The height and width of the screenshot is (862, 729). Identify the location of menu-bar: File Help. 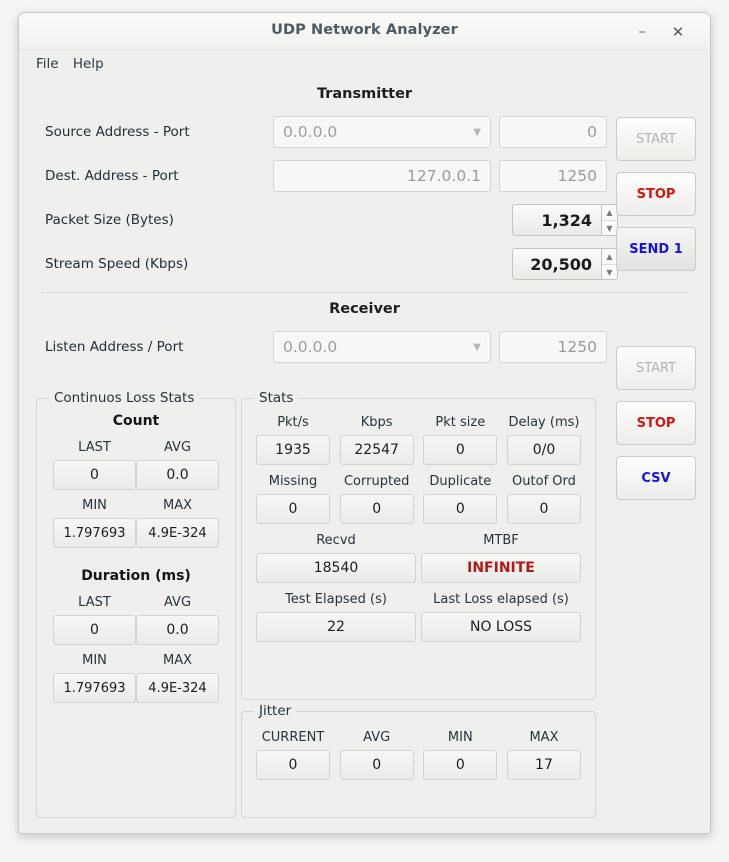
(364, 66).